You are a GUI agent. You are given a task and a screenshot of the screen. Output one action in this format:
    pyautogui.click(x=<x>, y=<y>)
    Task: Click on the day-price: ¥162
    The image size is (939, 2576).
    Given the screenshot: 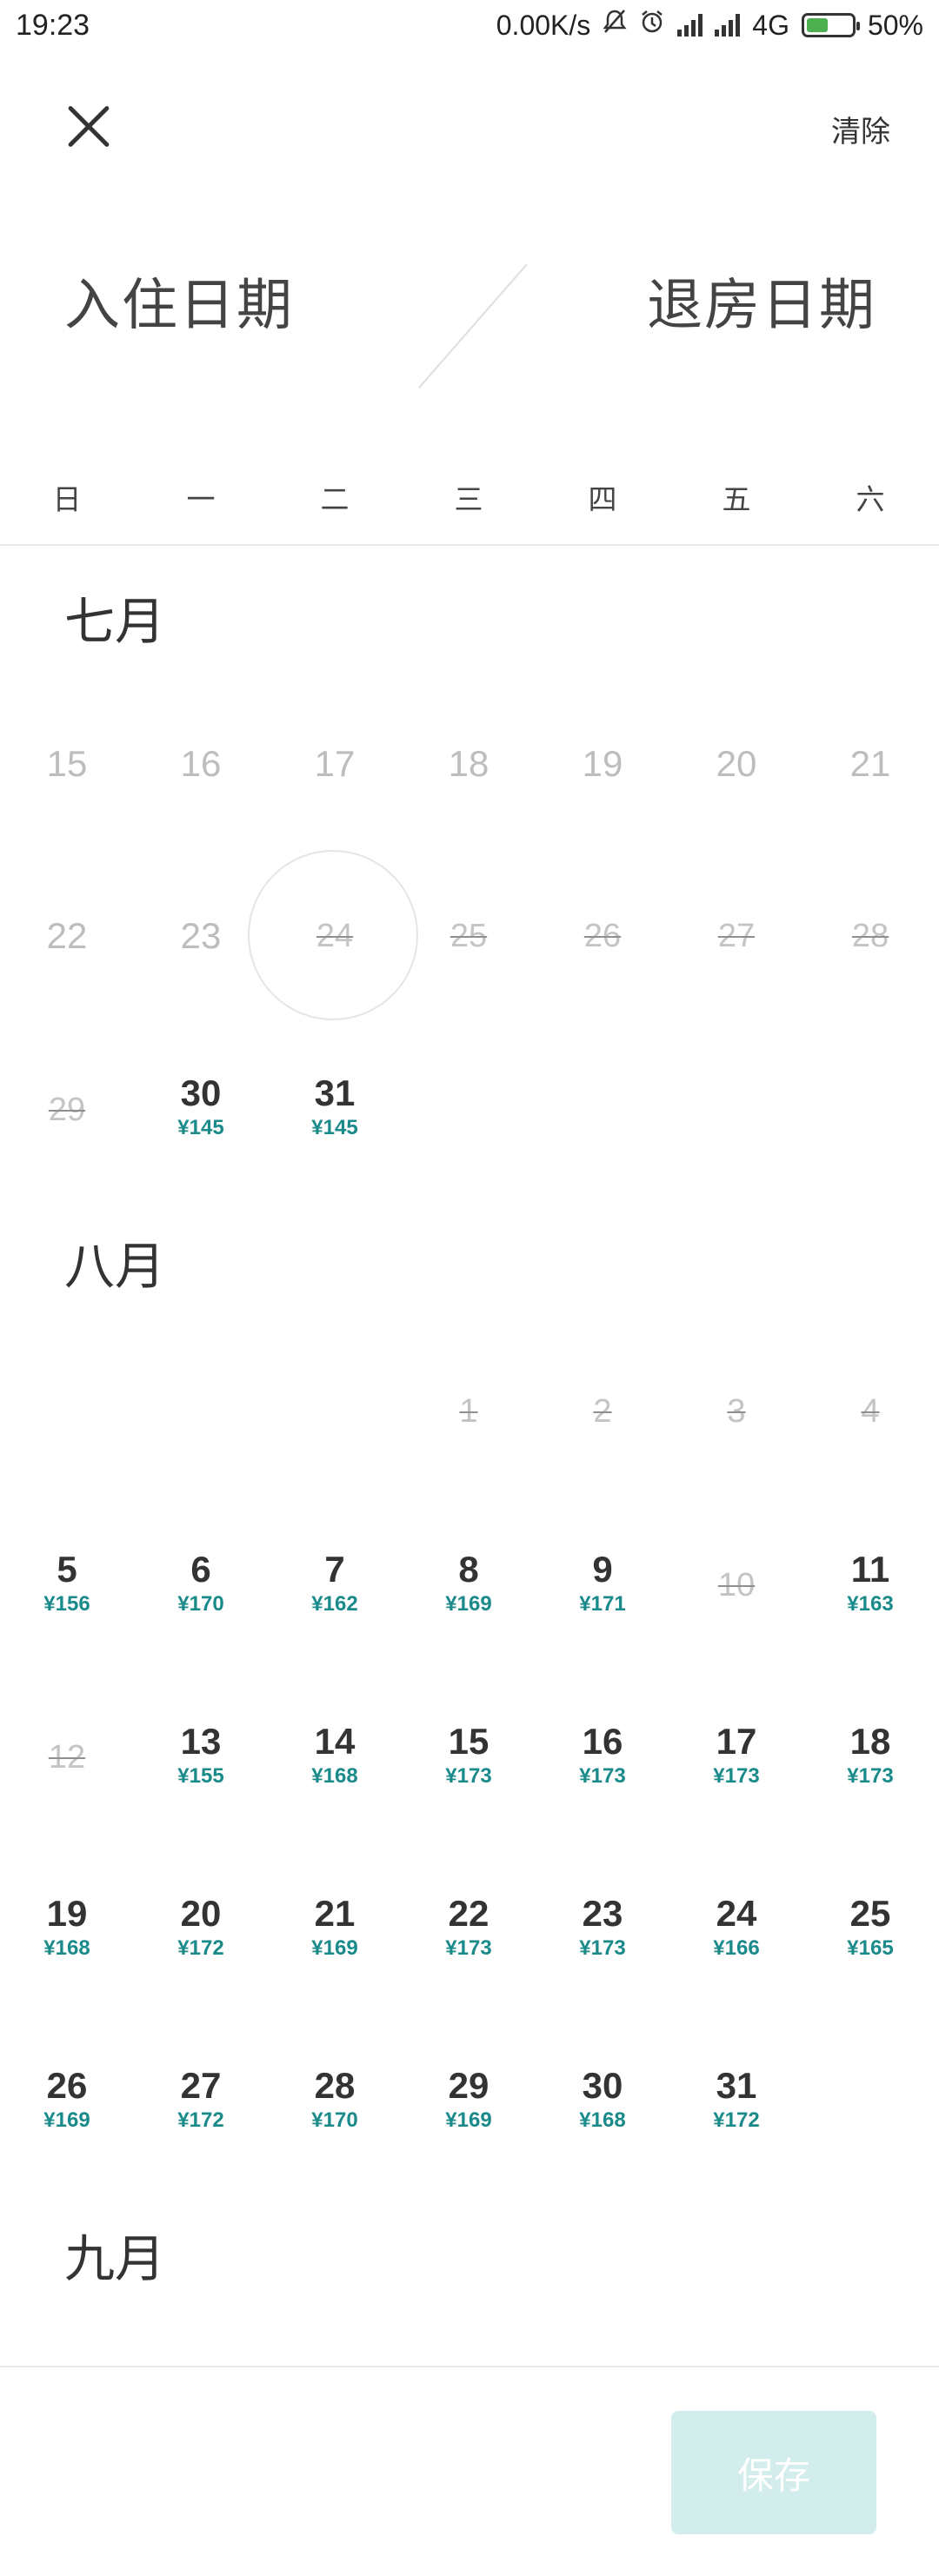 What is the action you would take?
    pyautogui.click(x=334, y=1604)
    